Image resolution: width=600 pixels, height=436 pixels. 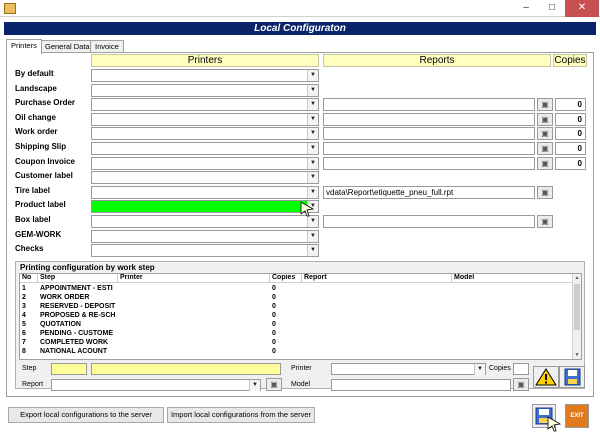 I want to click on report-field: vdata\Report\etiquette_pneu_full.rpt, so click(x=429, y=192).